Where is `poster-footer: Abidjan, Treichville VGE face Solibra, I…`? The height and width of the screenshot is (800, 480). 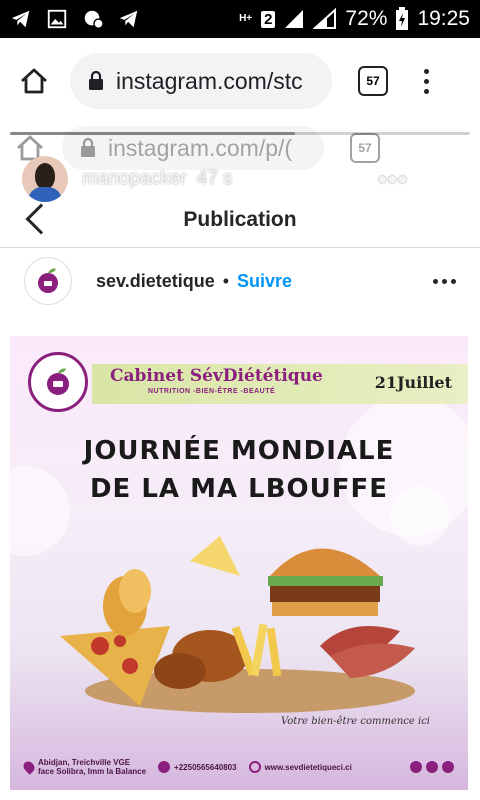
poster-footer: Abidjan, Treichville VGE face Solibra, I… is located at coordinates (239, 767).